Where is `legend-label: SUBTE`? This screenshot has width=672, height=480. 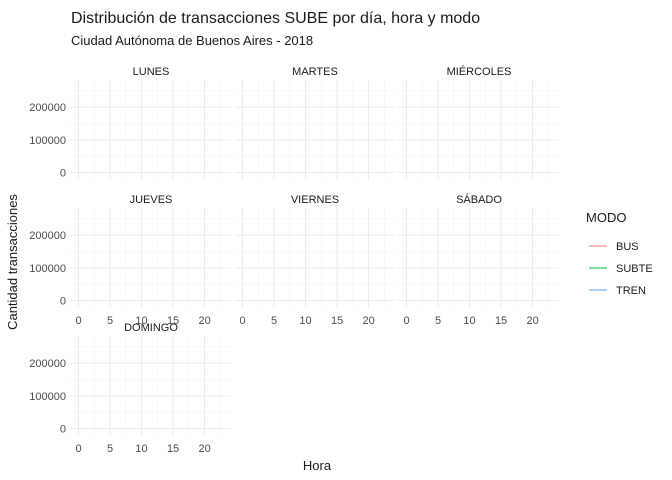 legend-label: SUBTE is located at coordinates (634, 269).